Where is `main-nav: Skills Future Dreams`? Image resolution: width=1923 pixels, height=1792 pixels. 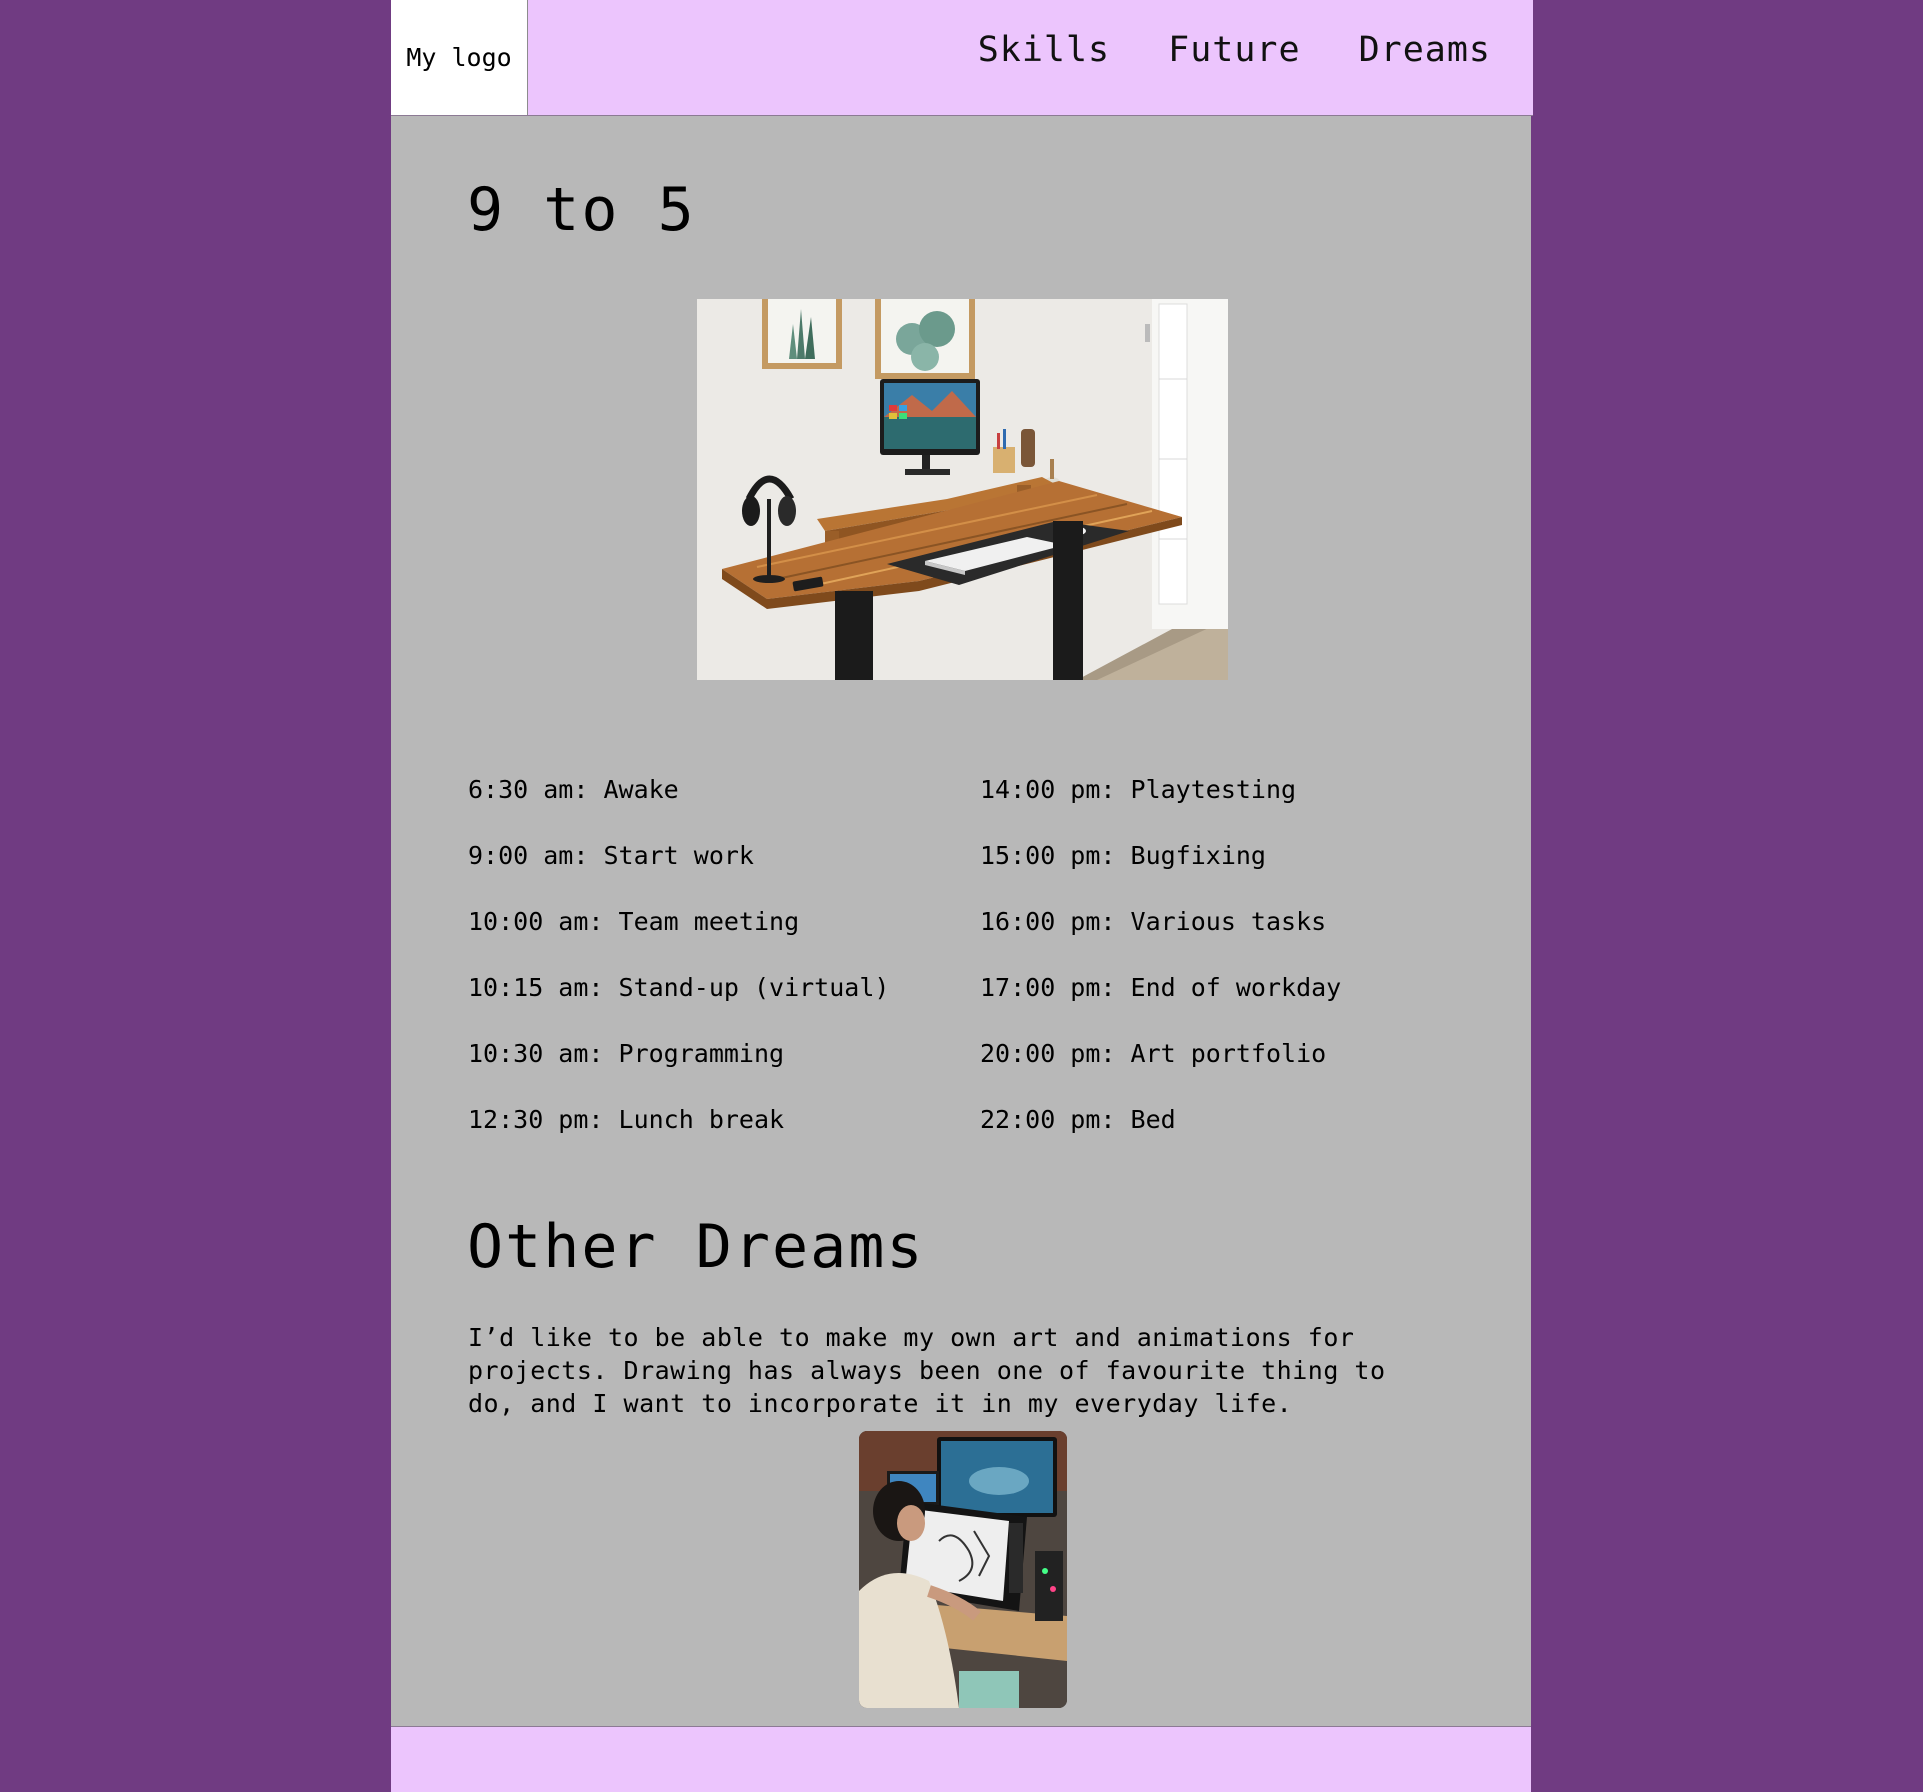 main-nav: Skills Future Dreams is located at coordinates (1234, 50).